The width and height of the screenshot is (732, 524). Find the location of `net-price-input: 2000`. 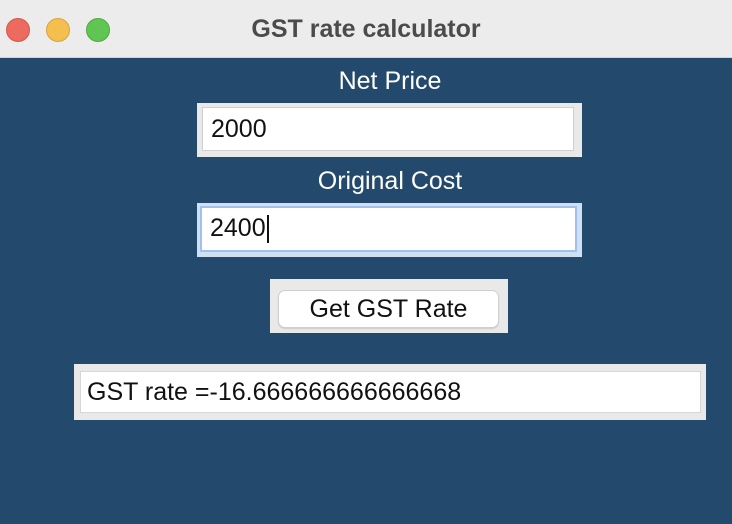

net-price-input: 2000 is located at coordinates (388, 129).